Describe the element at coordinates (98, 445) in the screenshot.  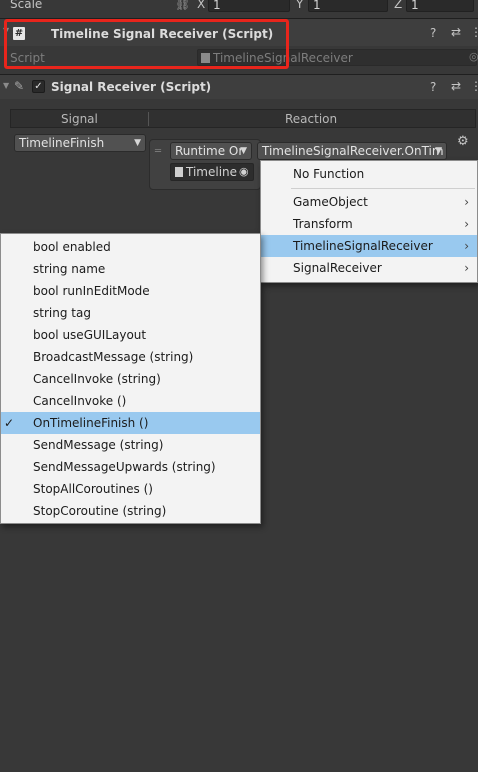
I see `menu-item-label: SendMessage (string)` at that location.